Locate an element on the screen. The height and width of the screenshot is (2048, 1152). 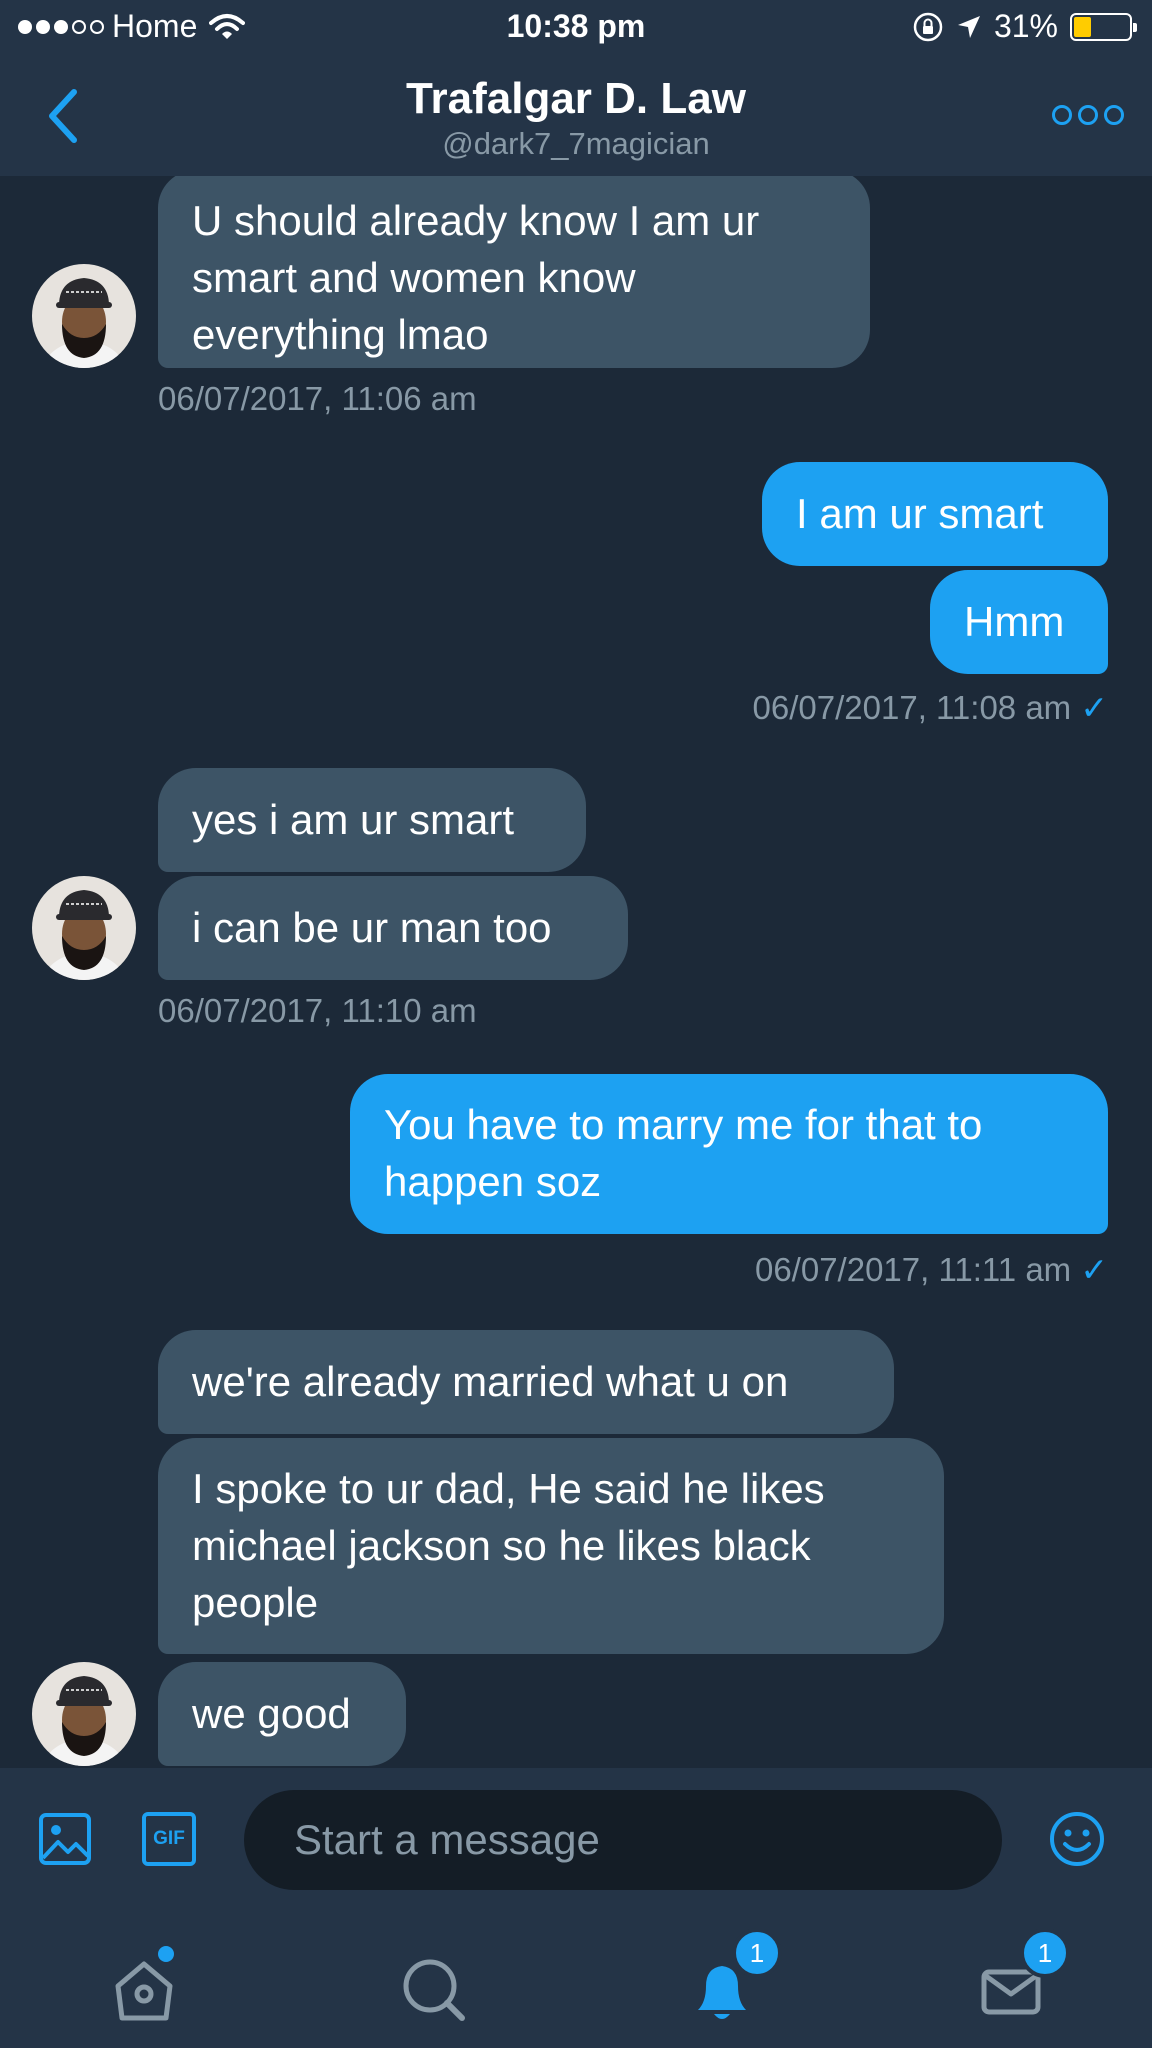
conversation-header: Trafalgar D. Law @dark7_7magician is located at coordinates (576, 117).